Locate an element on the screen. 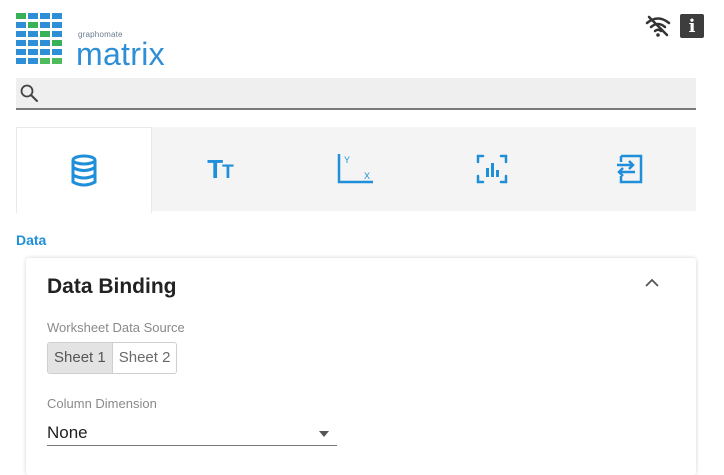 This screenshot has height=475, width=724. panel-title: Data Binding is located at coordinates (112, 286).